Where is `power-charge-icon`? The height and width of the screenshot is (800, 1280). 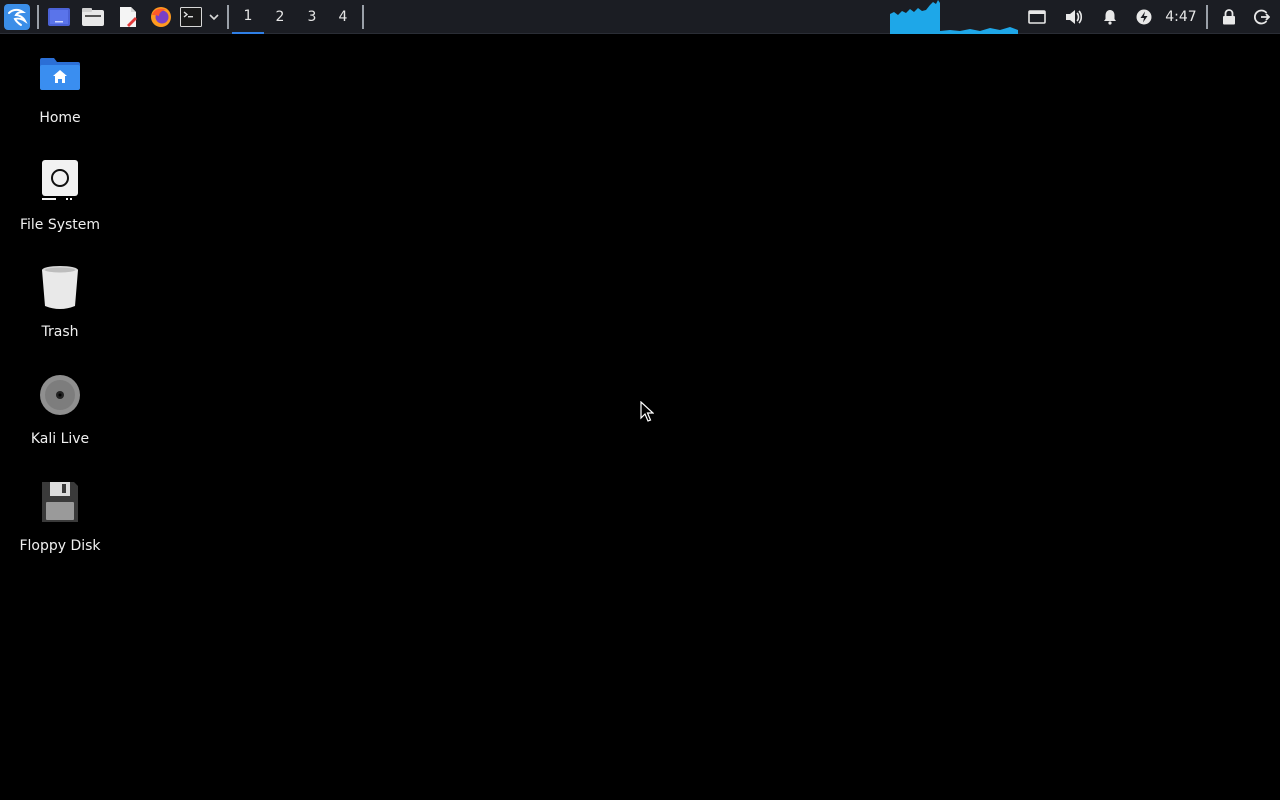 power-charge-icon is located at coordinates (1144, 17).